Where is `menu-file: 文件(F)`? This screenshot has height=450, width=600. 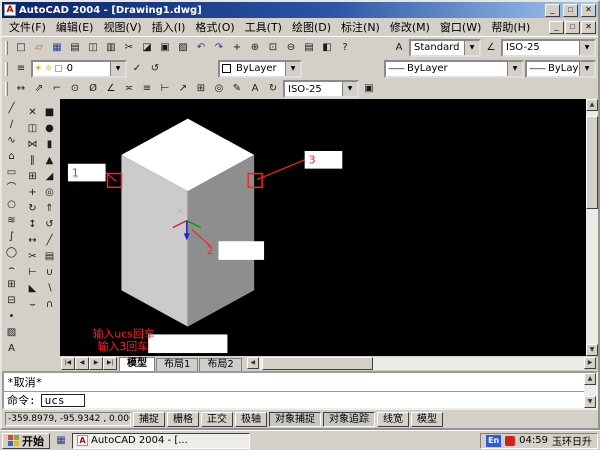 menu-file: 文件(F) is located at coordinates (27, 27).